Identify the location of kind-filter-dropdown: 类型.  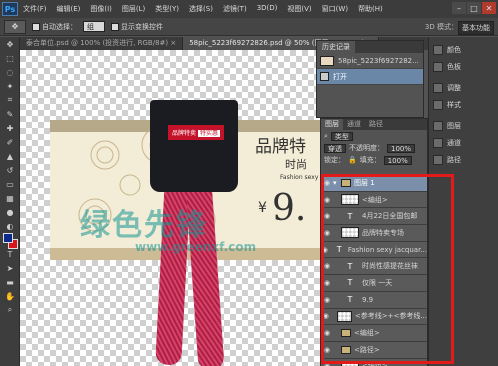
(341, 136).